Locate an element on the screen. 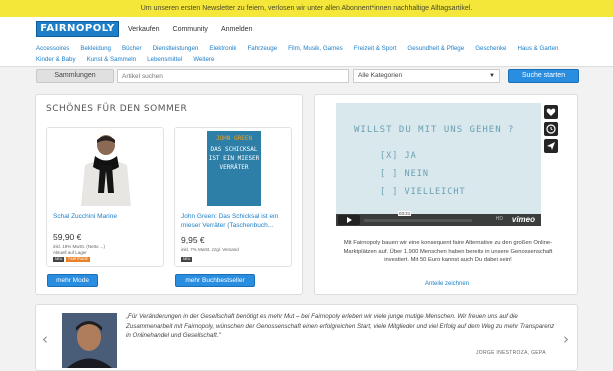 The height and width of the screenshot is (371, 613). nav-verkaufen: Verkaufen is located at coordinates (144, 29).